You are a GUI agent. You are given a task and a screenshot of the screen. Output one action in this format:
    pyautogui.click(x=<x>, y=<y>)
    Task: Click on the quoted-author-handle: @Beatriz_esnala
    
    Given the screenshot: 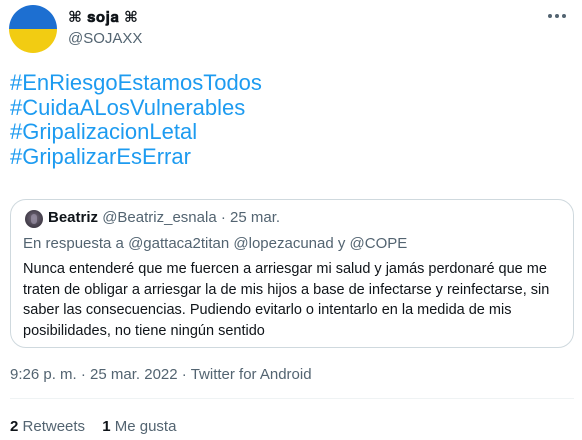 What is the action you would take?
    pyautogui.click(x=159, y=217)
    